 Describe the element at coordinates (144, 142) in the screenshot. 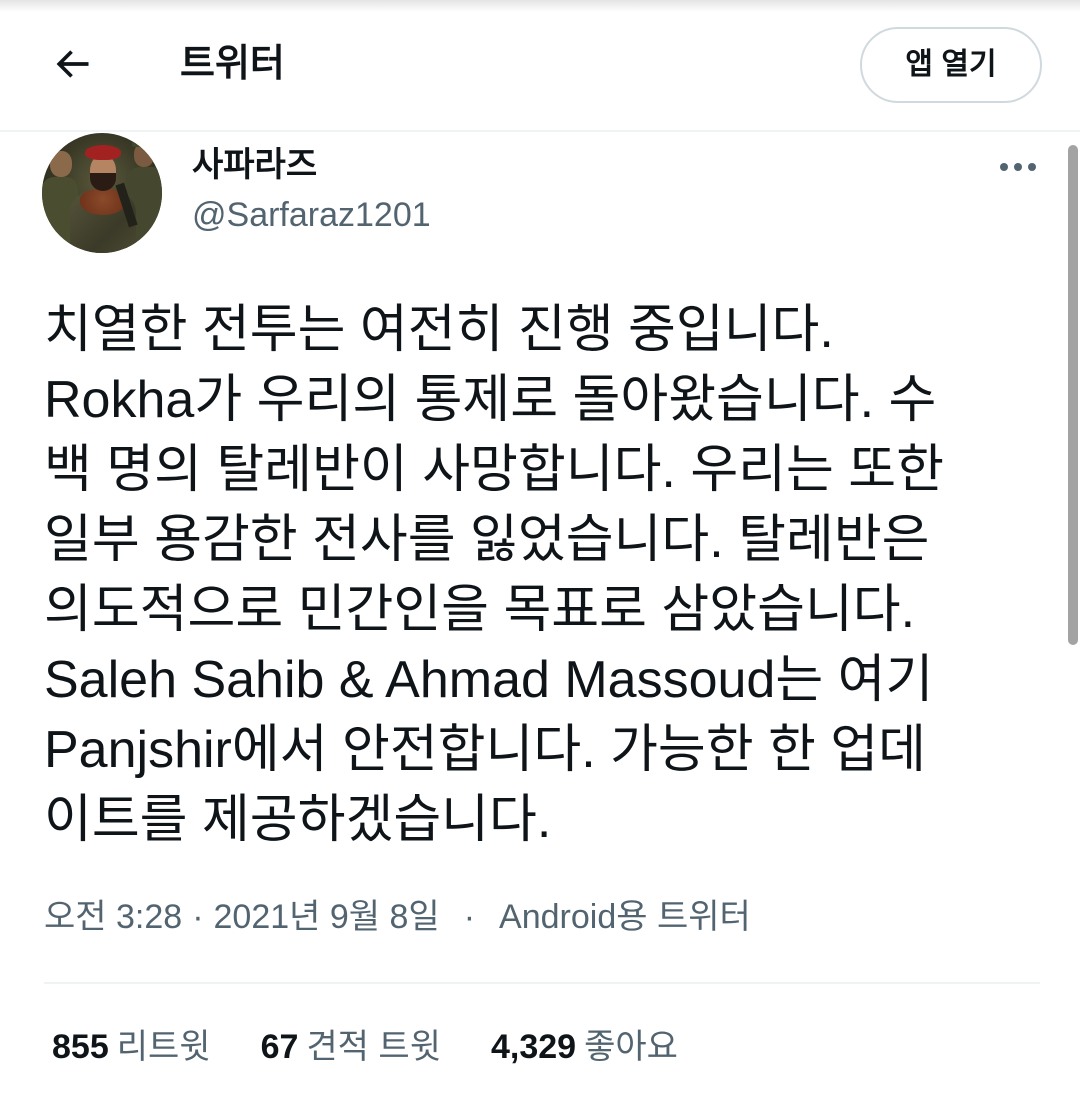

I see `avatar-bg-cap-right` at that location.